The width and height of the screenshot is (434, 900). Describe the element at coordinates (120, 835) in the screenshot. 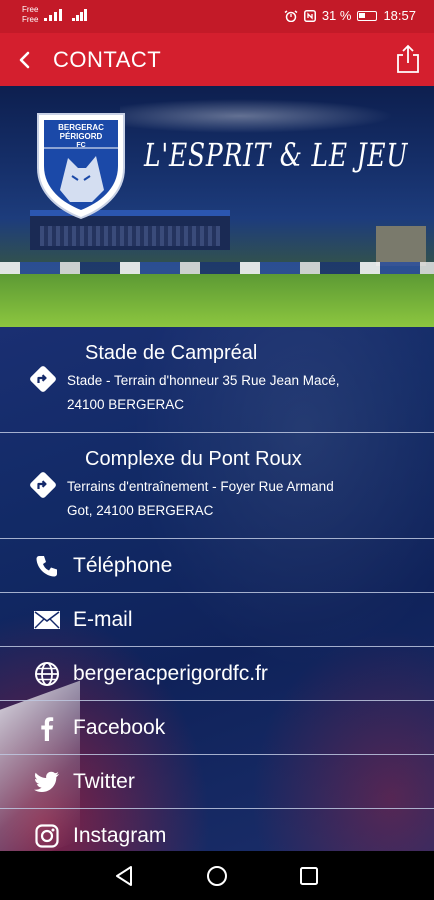

I see `contact-label: Instagram` at that location.